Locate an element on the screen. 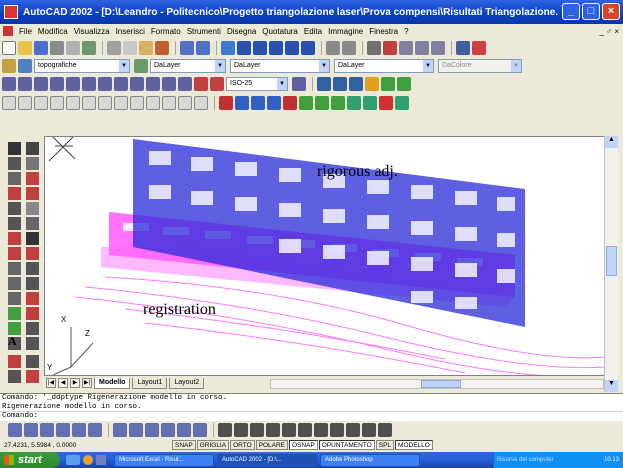 The image size is (623, 468). status-osnap: OSNAP is located at coordinates (303, 445).